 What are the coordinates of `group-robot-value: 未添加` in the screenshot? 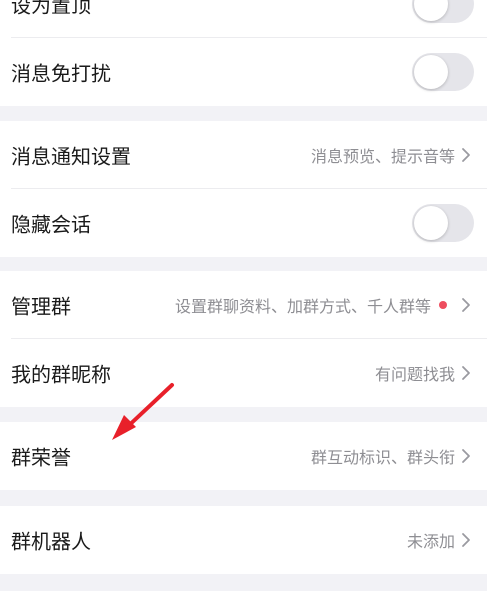 It's located at (430, 541).